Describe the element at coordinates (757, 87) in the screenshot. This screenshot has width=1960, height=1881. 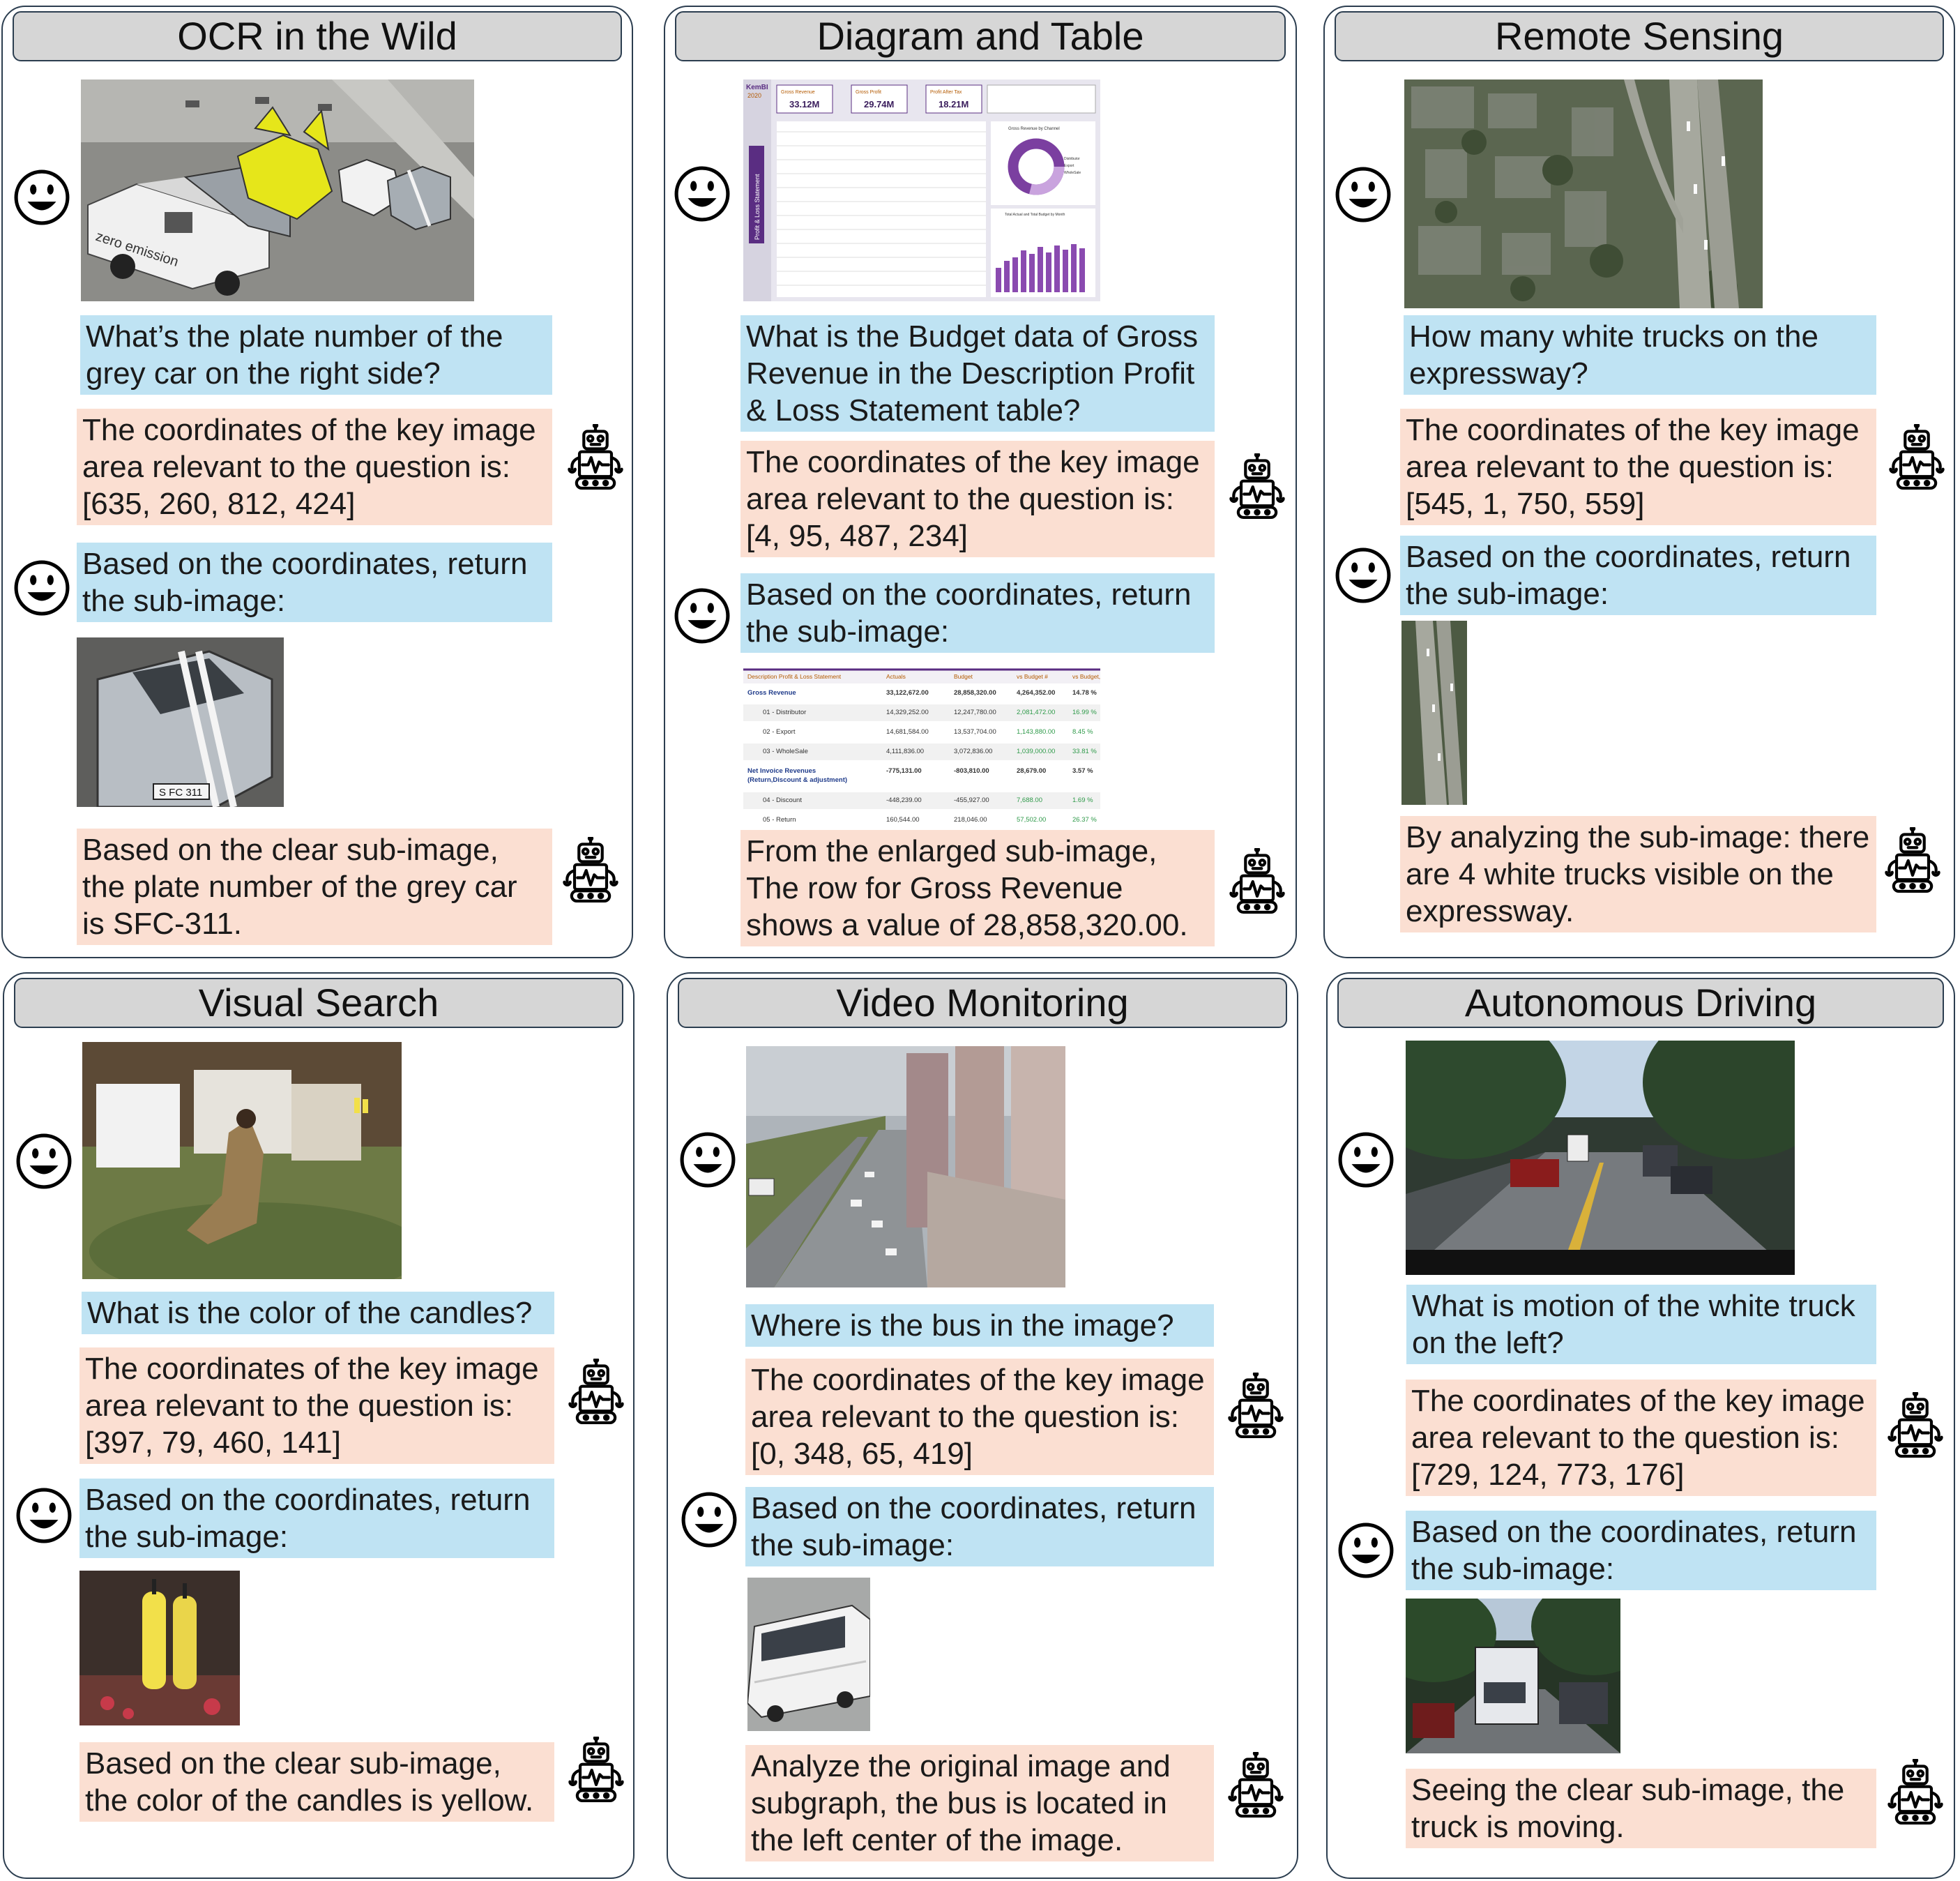
I see `dashboard-brand: KemBI` at that location.